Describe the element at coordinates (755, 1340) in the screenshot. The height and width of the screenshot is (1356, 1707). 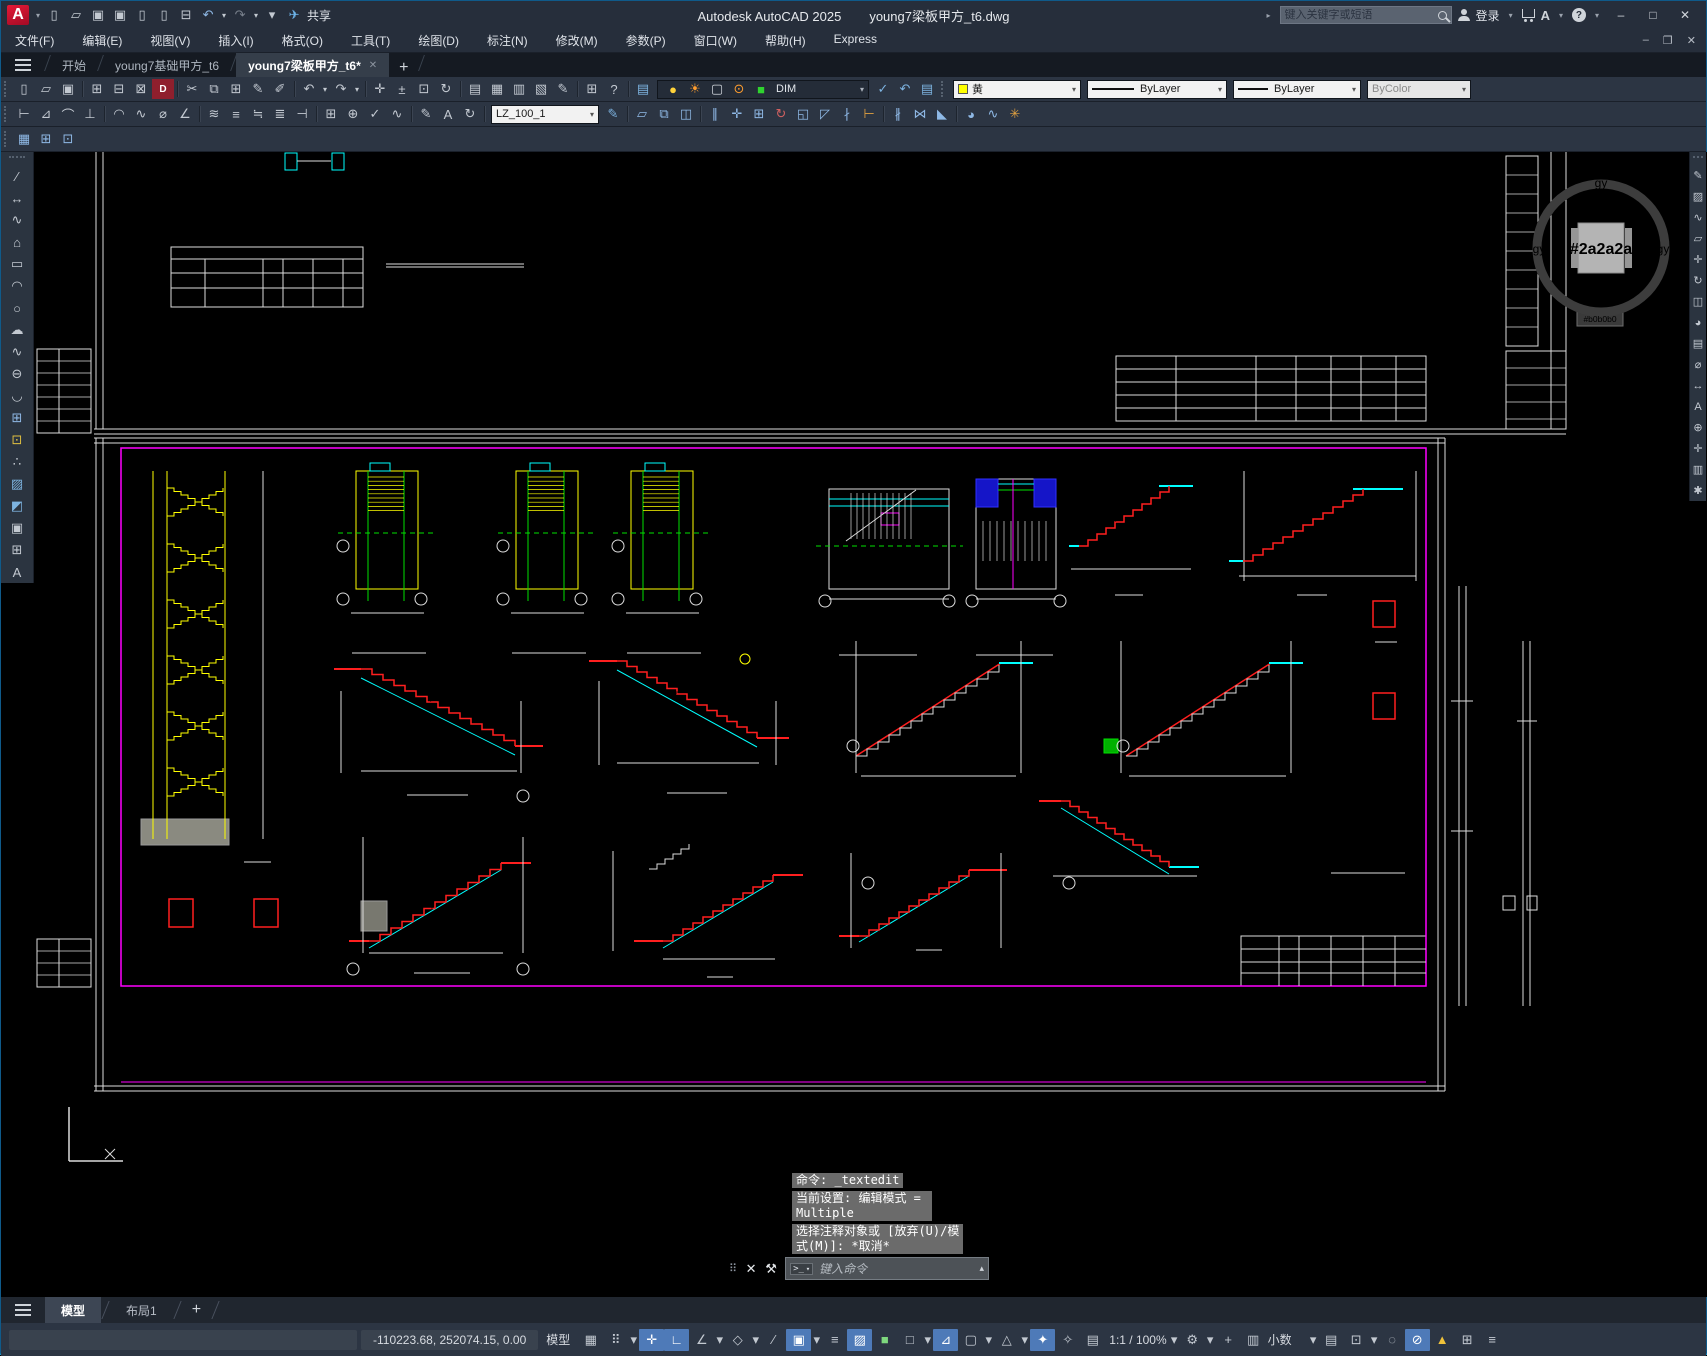
I see `isodraft-dropdown-icon: ▾` at that location.